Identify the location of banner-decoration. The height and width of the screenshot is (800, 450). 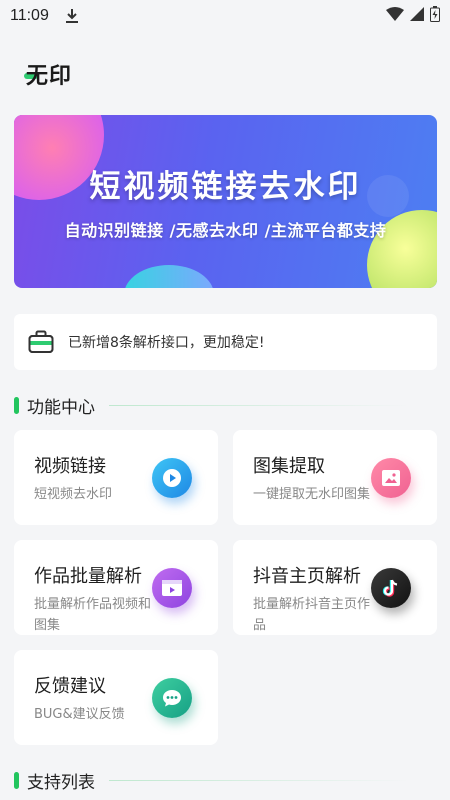
(169, 276).